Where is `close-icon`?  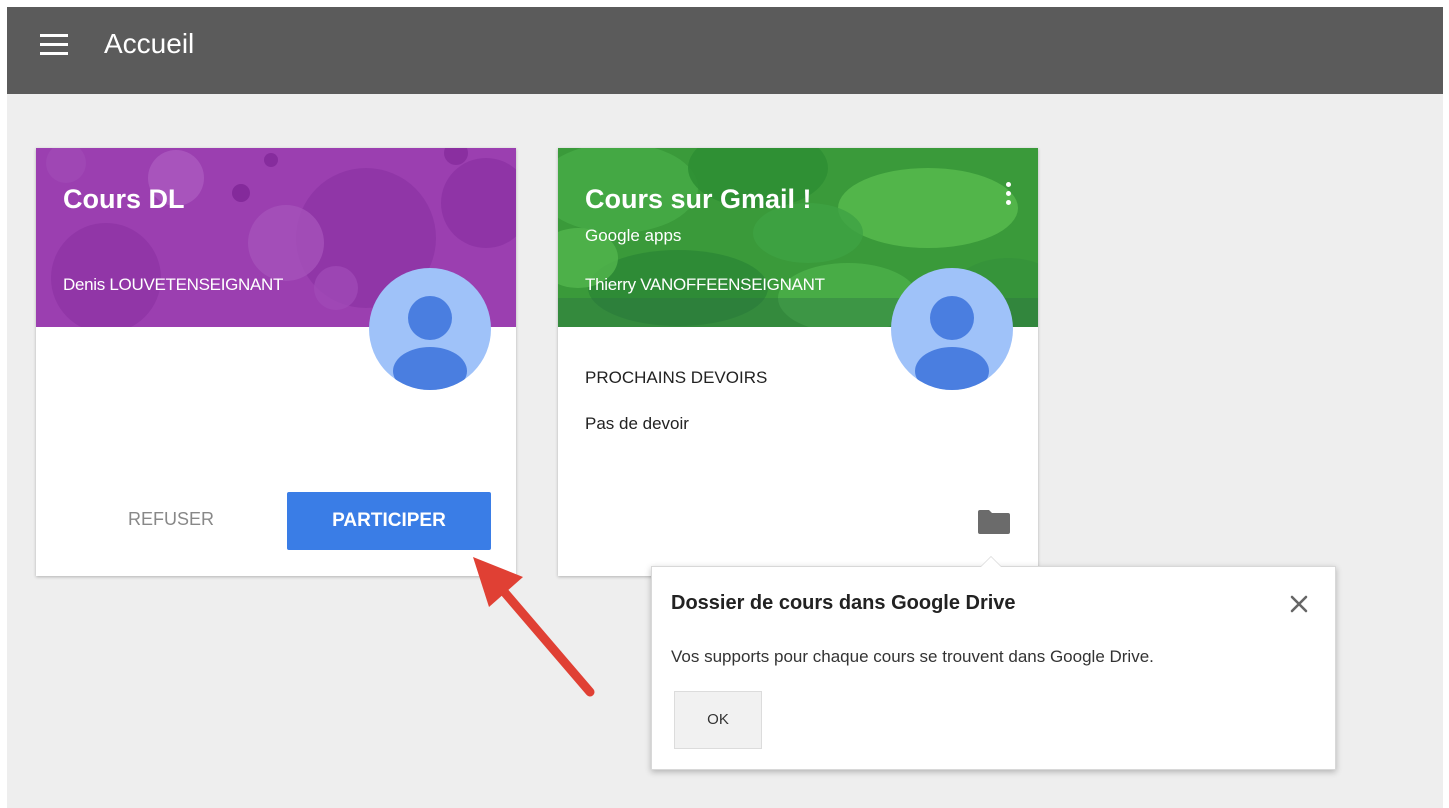 close-icon is located at coordinates (1299, 604).